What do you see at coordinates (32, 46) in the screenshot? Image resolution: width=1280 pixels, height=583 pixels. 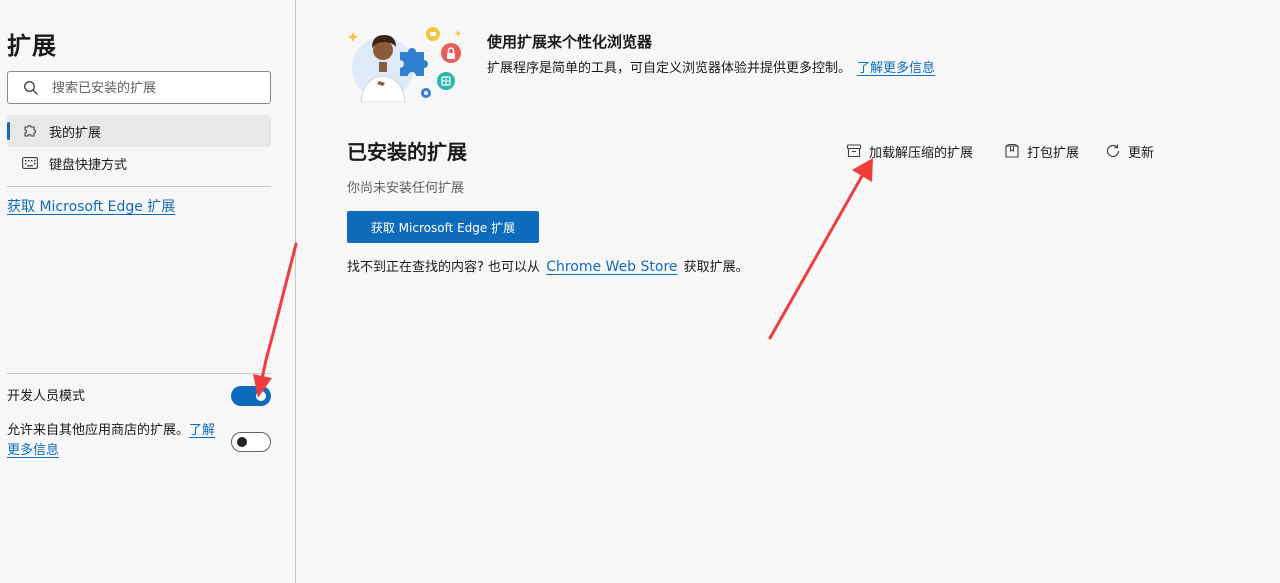 I see `sidebar-title: 扩展` at bounding box center [32, 46].